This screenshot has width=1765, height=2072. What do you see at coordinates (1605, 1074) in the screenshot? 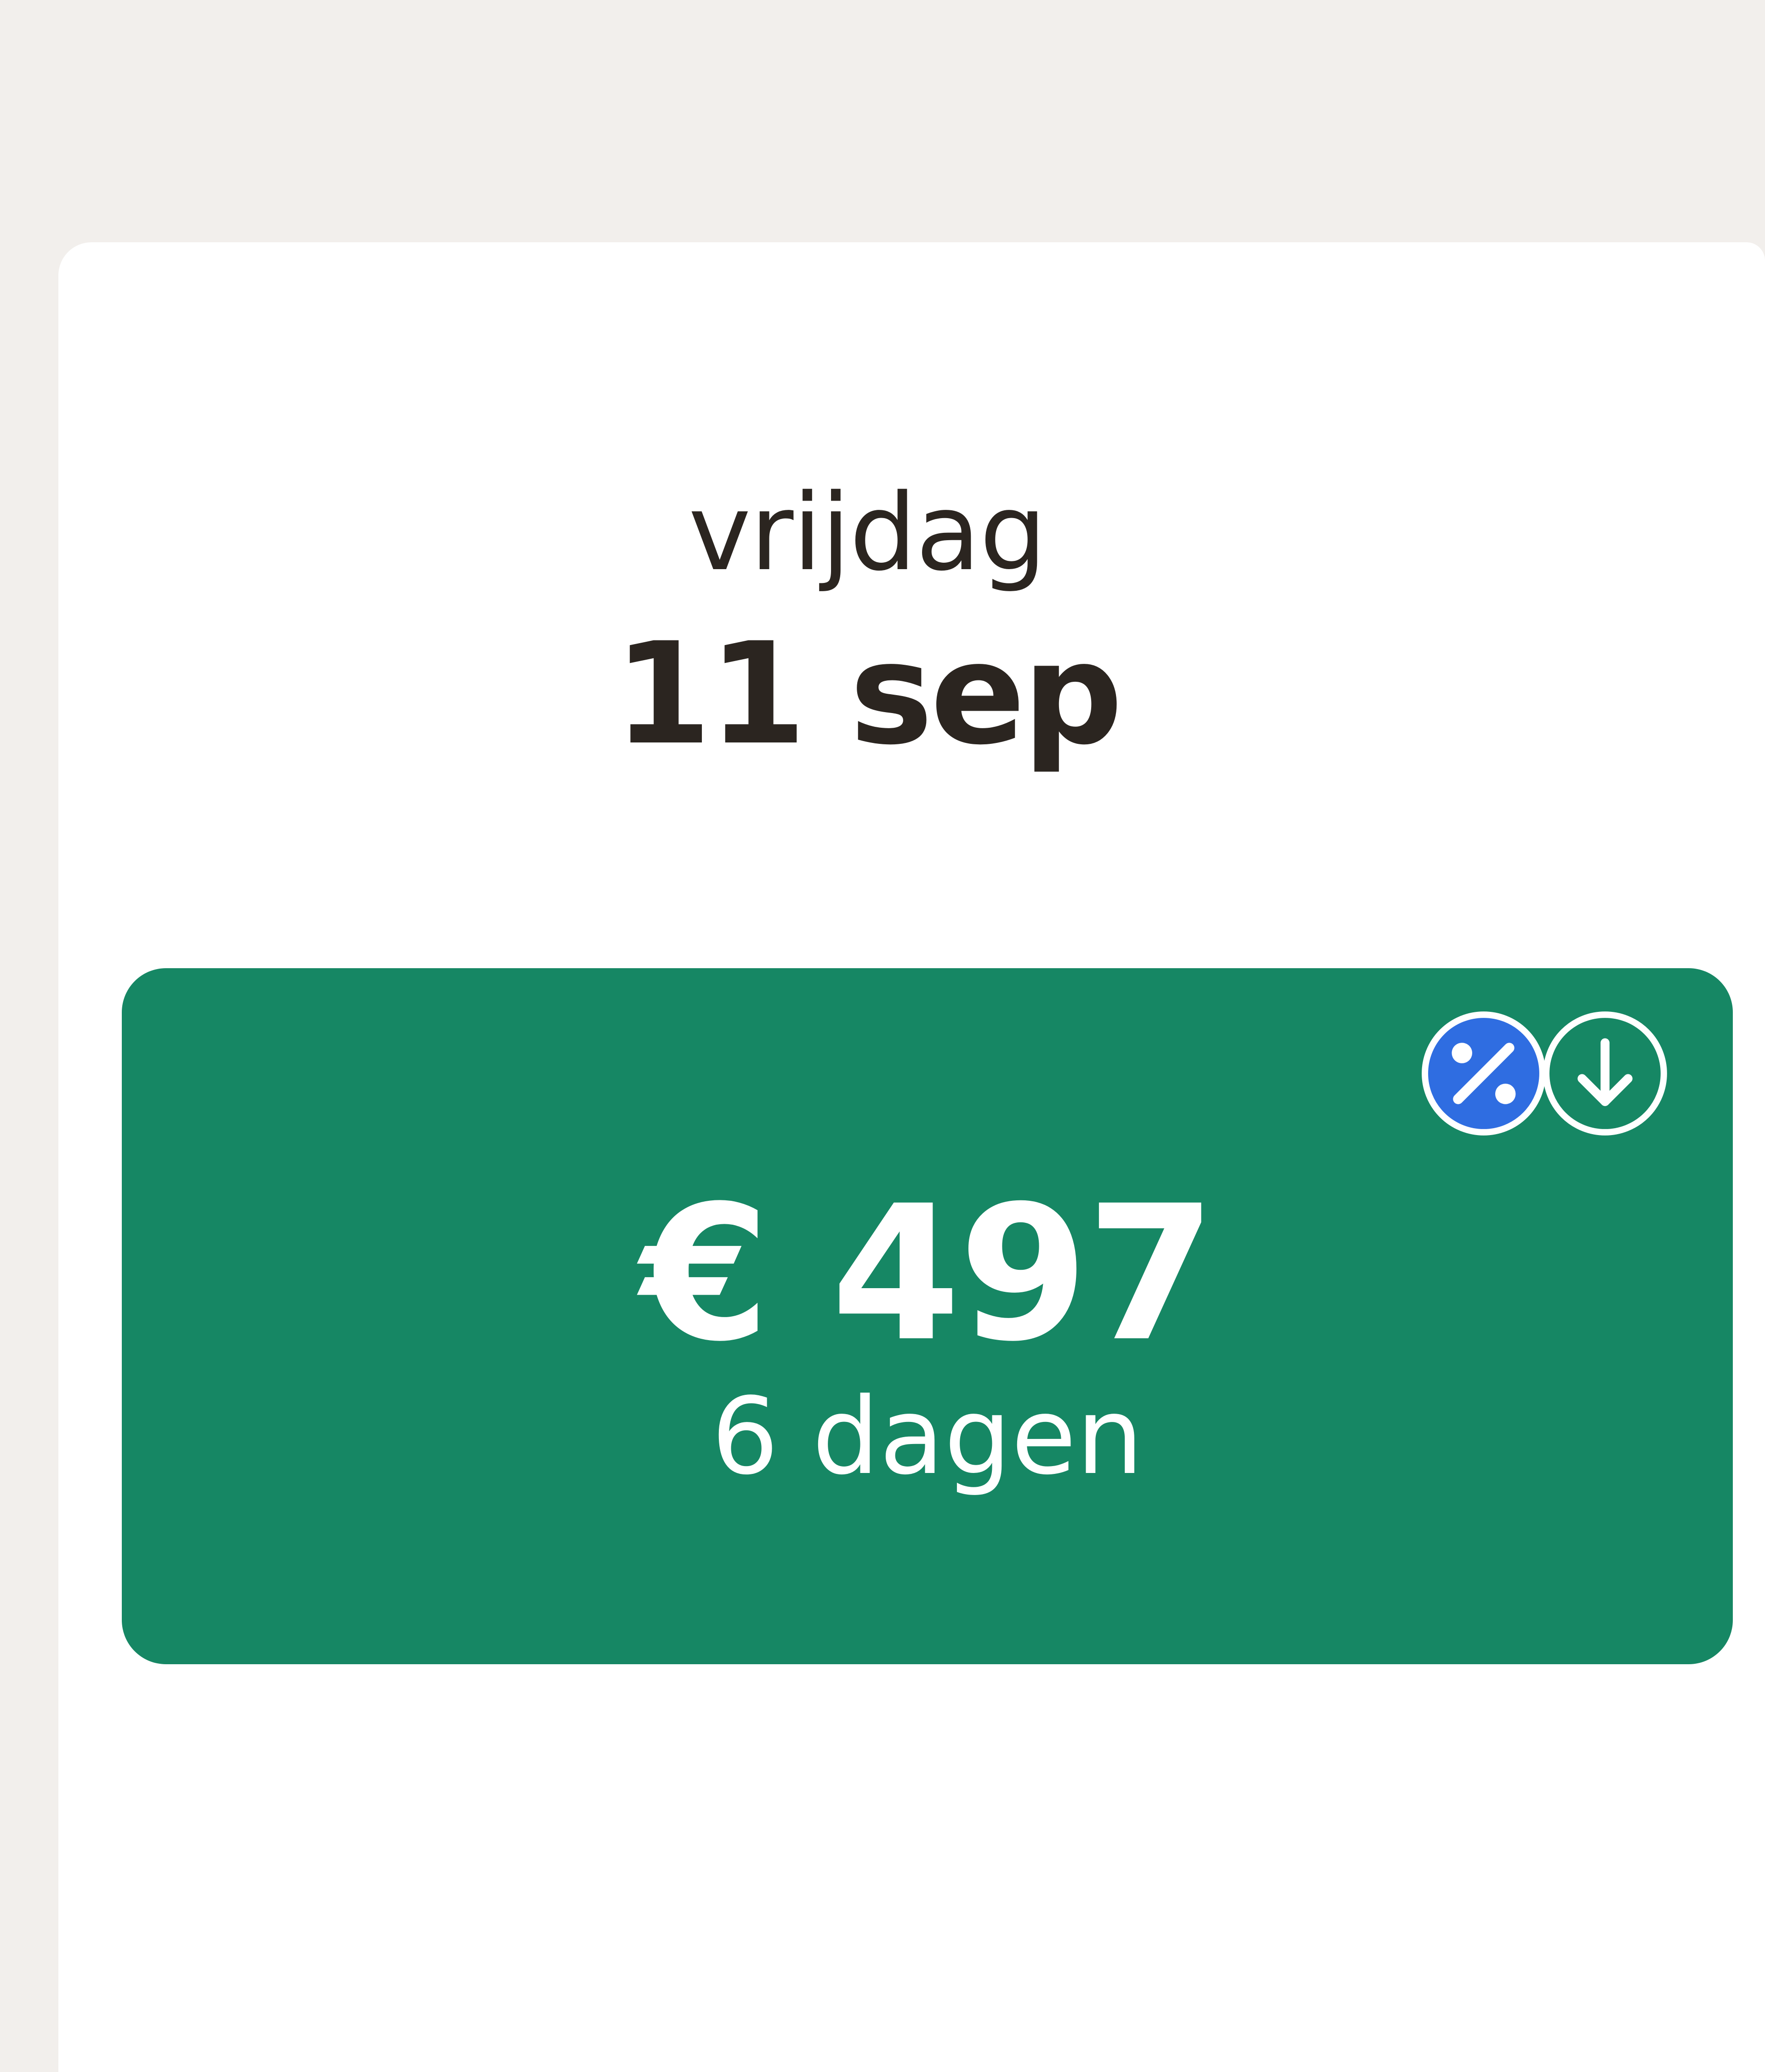
I see `price-down-arrow-icon` at bounding box center [1605, 1074].